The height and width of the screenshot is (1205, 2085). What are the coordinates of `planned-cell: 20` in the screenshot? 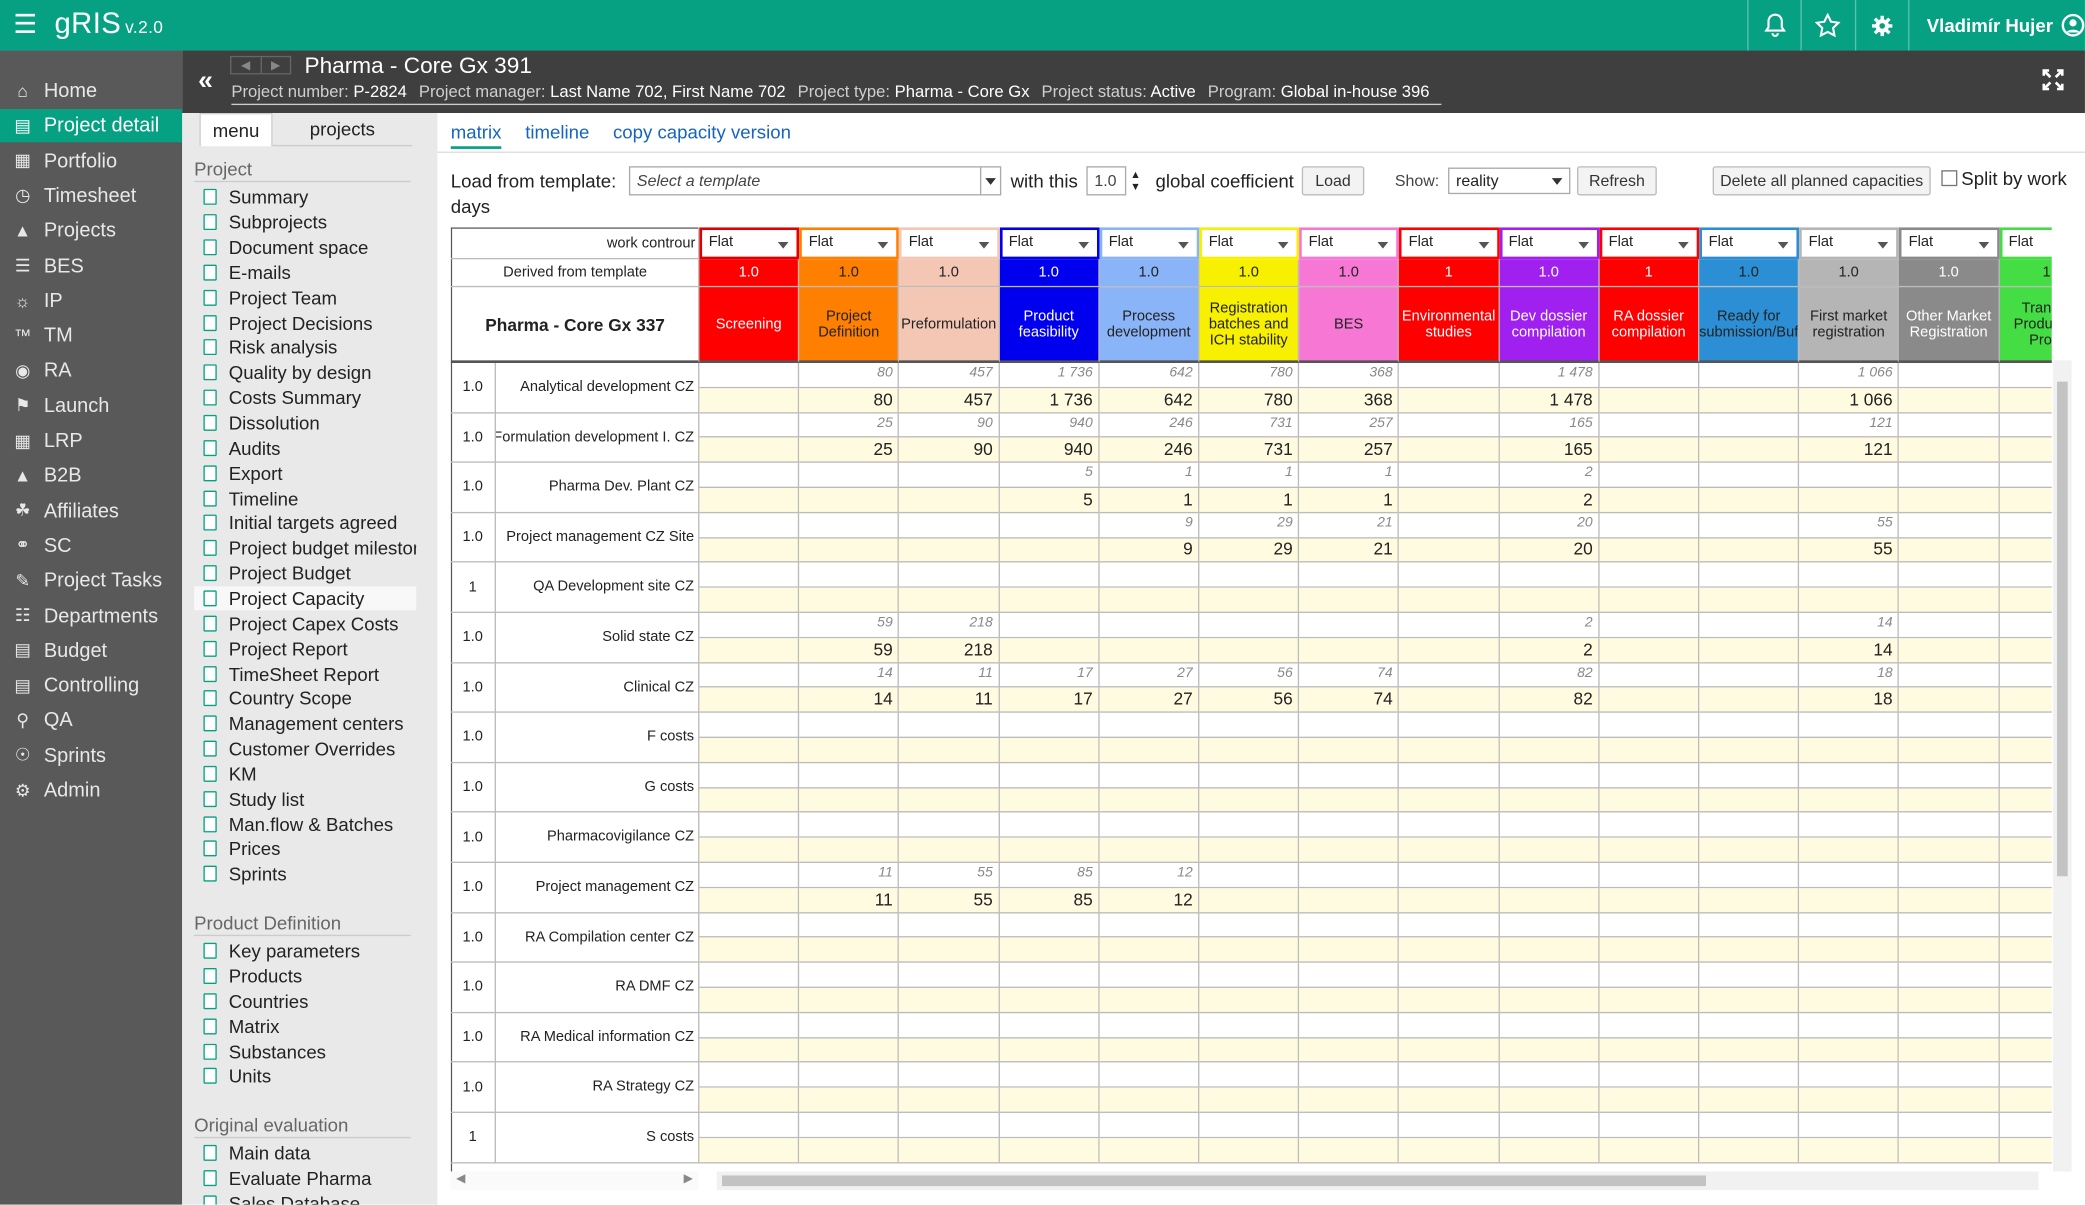 It's located at (1549, 525).